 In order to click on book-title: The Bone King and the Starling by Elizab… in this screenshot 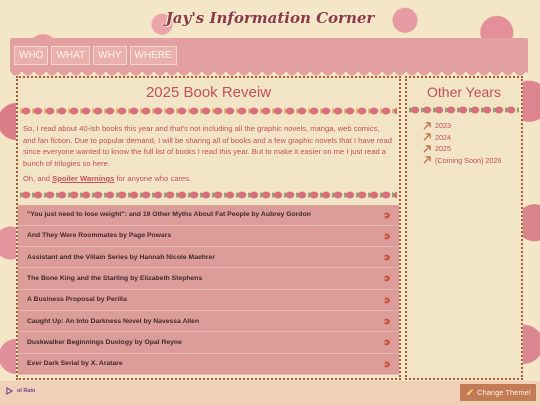, I will do `click(115, 279)`.